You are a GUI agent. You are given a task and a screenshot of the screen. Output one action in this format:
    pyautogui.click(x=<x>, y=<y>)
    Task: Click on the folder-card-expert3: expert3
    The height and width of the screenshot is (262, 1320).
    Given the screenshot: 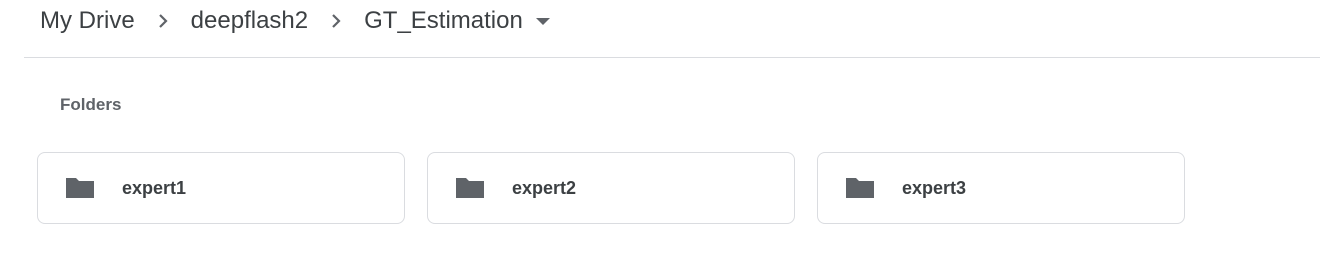 What is the action you would take?
    pyautogui.click(x=1001, y=188)
    